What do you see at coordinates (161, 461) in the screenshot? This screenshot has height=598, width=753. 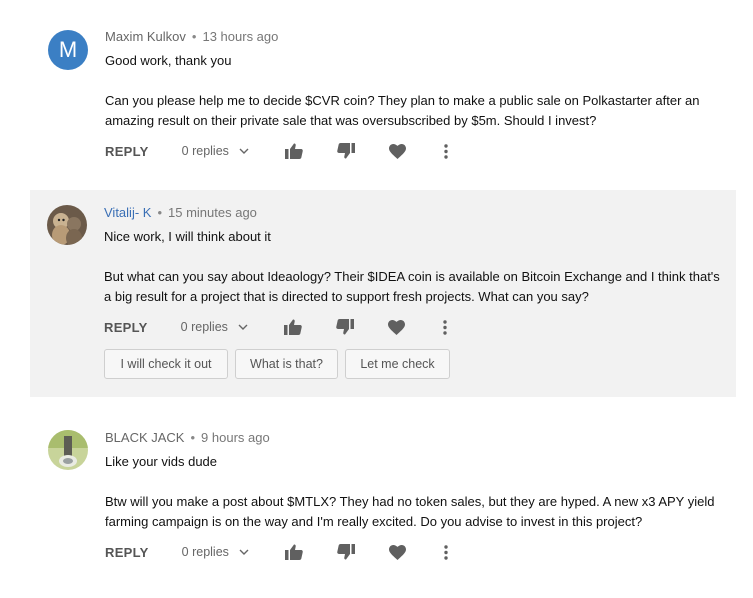 I see `comment-text-line: Like your vids dude` at bounding box center [161, 461].